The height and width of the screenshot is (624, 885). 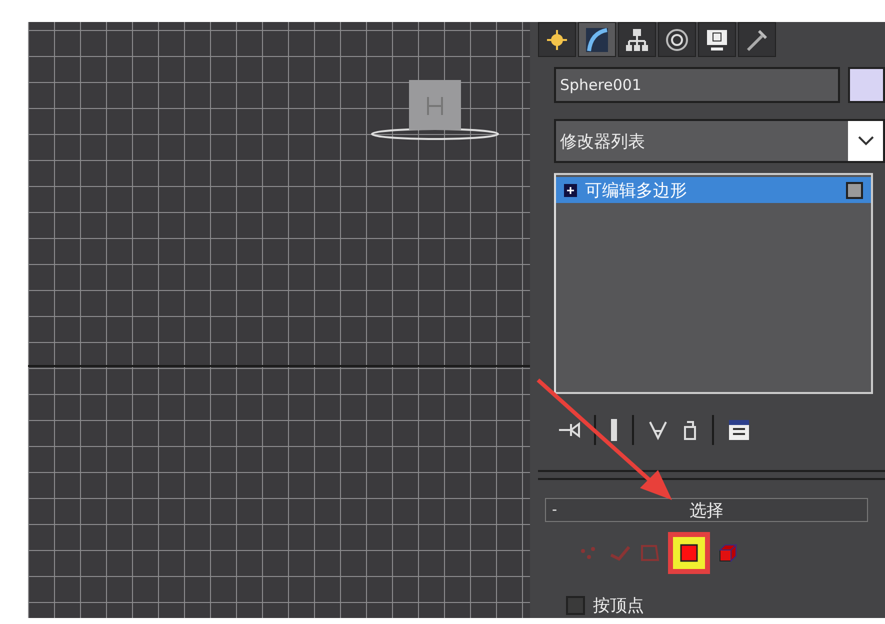 I want to click on circles-icon, so click(x=677, y=40).